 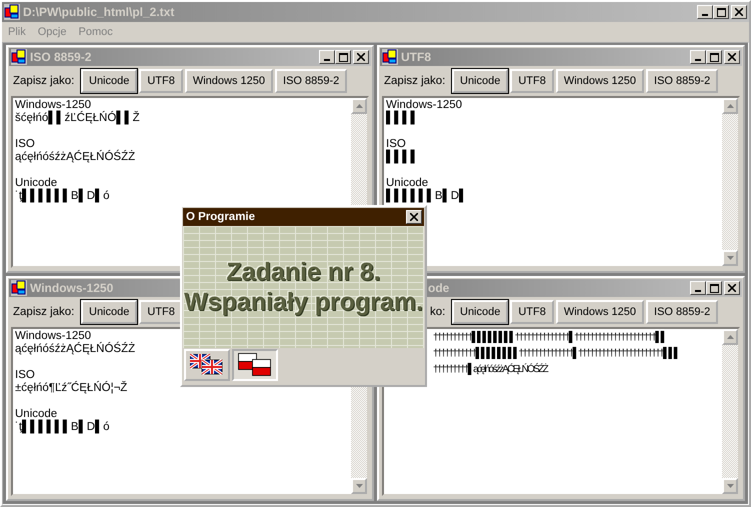 I want to click on child-window-title: UTF8, so click(x=416, y=57).